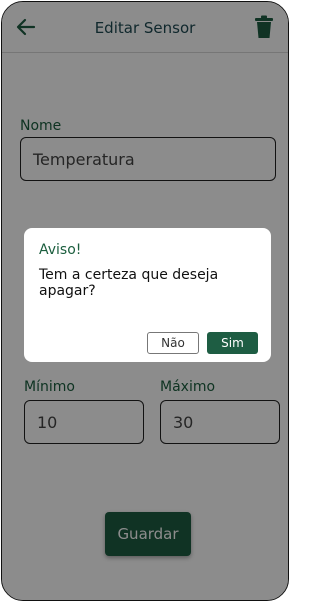 This screenshot has width=320, height=604. What do you see at coordinates (173, 343) in the screenshot?
I see `cancel-button: Não` at bounding box center [173, 343].